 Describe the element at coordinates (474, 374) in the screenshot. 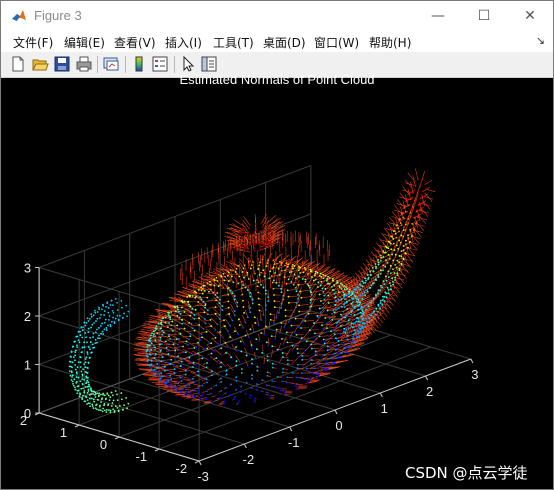

I see `x-tick-label: 3` at that location.